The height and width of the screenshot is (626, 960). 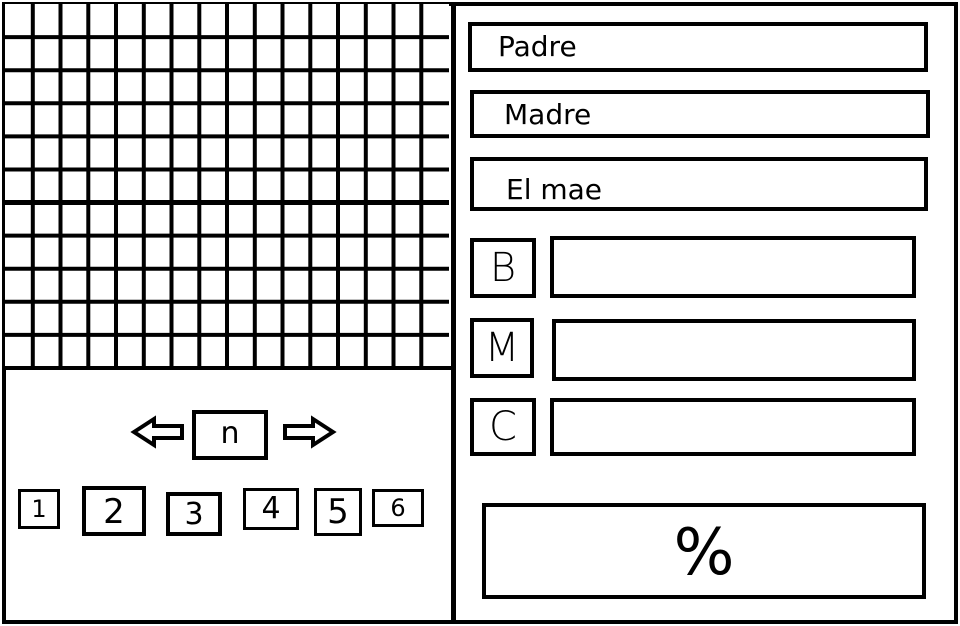 I want to click on c-value-input, so click(x=733, y=427).